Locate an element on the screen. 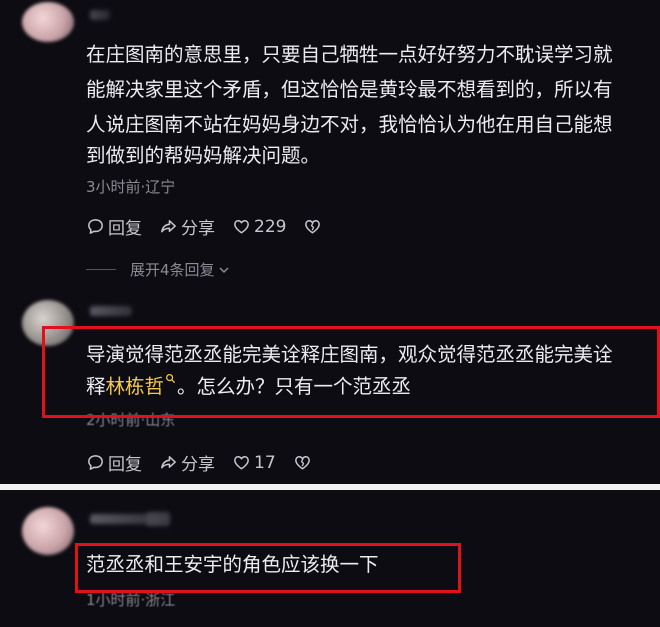  chevron-down-icon is located at coordinates (224, 269).